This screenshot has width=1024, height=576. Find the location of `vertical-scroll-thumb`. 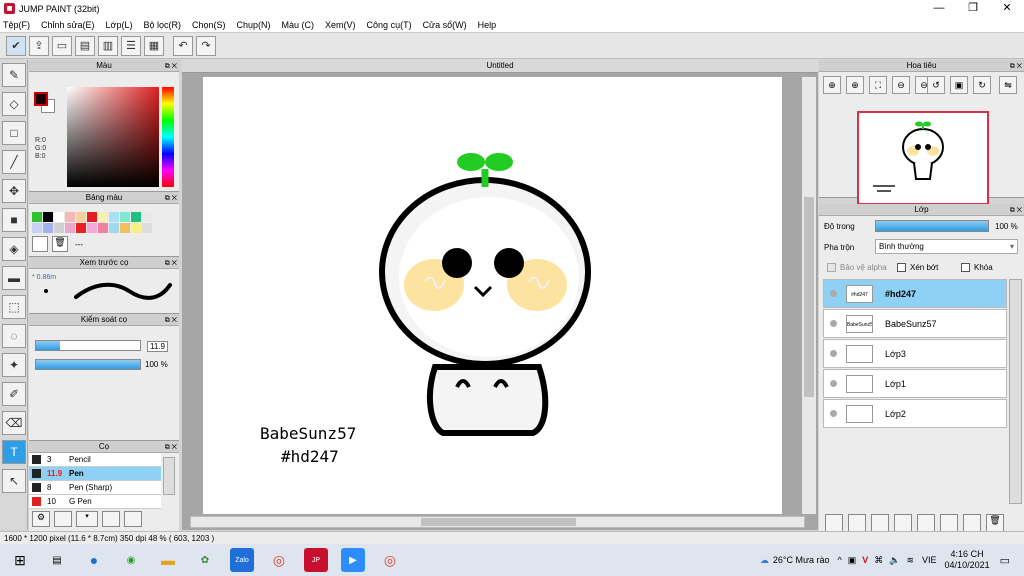

vertical-scroll-thumb is located at coordinates (809, 297).